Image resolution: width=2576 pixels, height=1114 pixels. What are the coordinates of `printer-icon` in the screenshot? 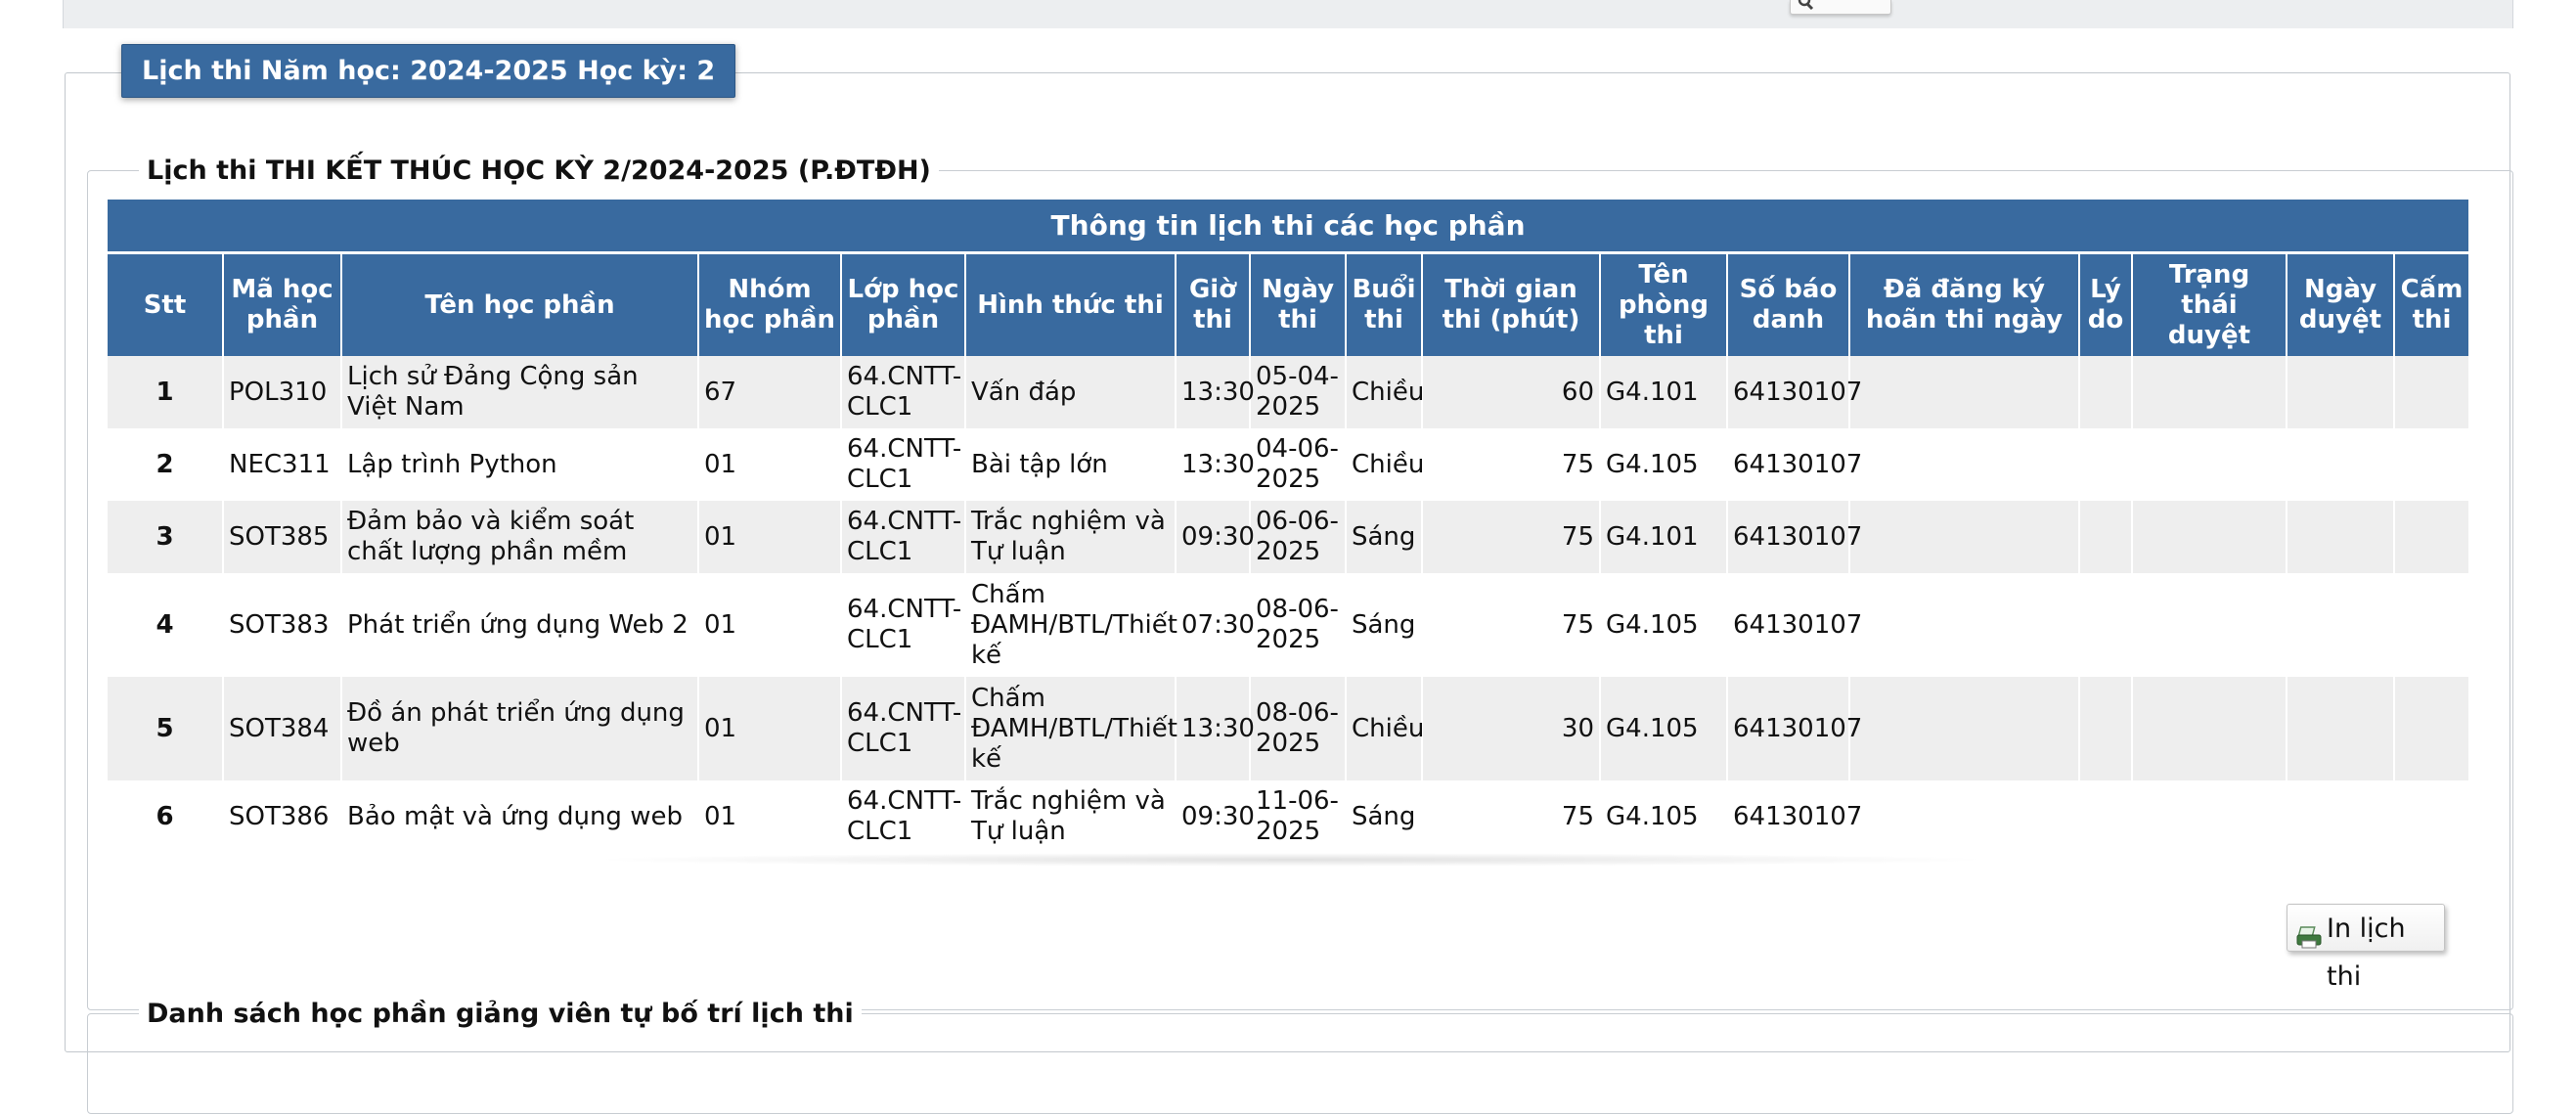 It's located at (2309, 941).